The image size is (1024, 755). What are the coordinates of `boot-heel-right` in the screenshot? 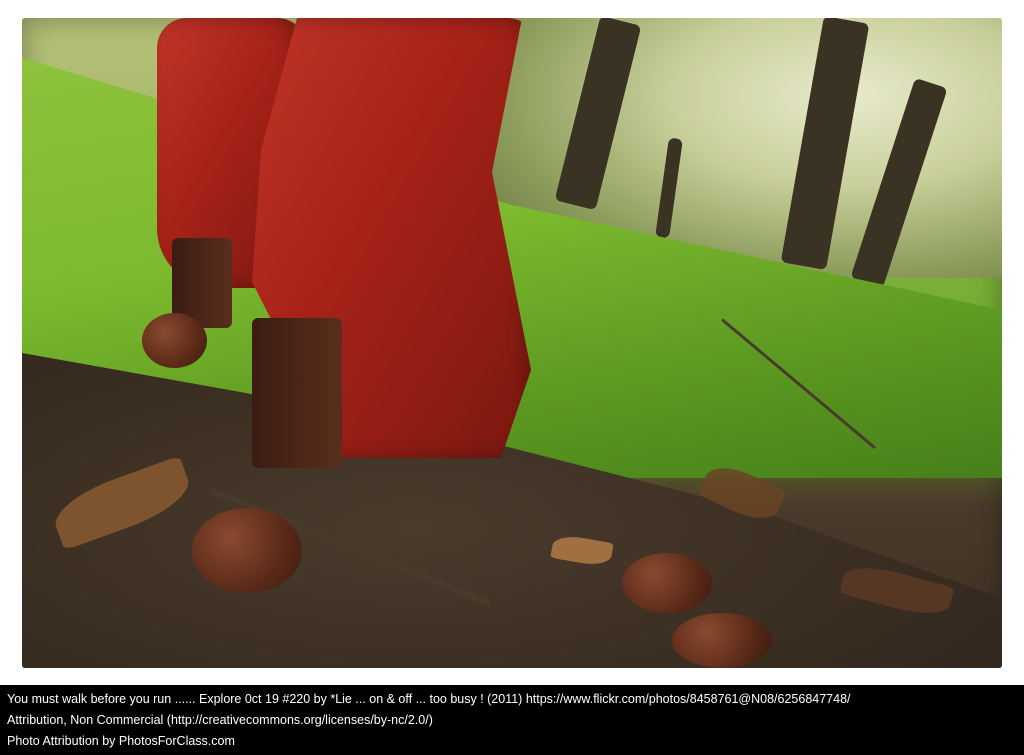 It's located at (297, 393).